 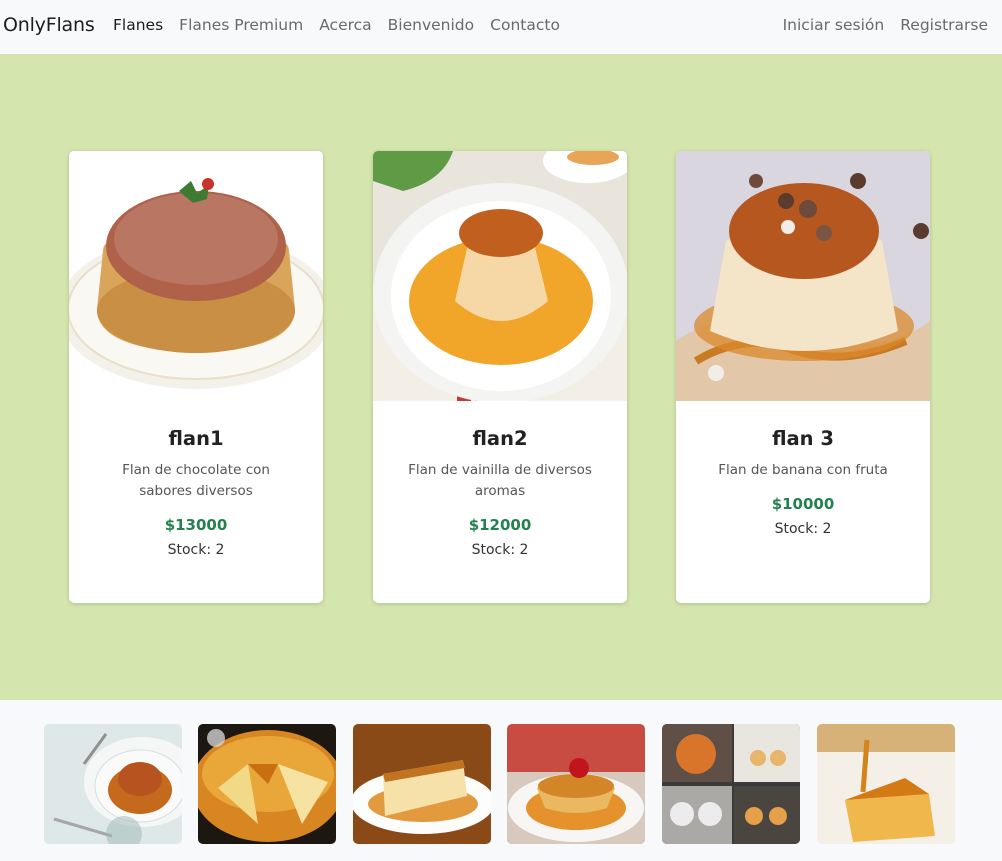 I want to click on flan-cherry-photo, so click(x=576, y=784).